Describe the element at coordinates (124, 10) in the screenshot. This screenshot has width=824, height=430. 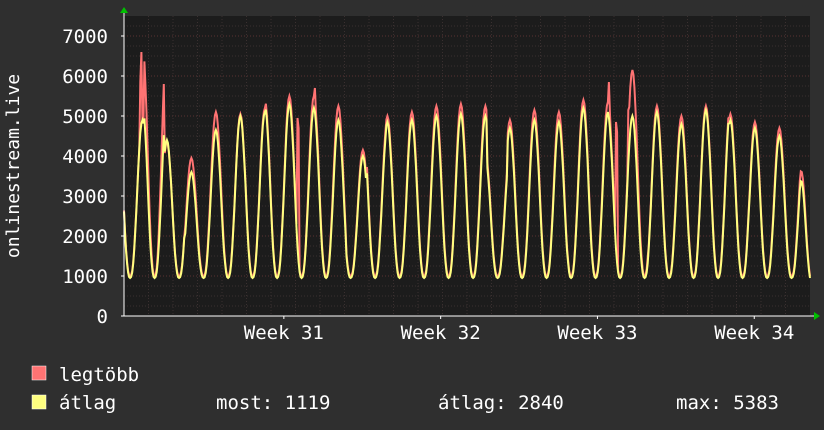
I see `y-axis-arrow-icon` at that location.